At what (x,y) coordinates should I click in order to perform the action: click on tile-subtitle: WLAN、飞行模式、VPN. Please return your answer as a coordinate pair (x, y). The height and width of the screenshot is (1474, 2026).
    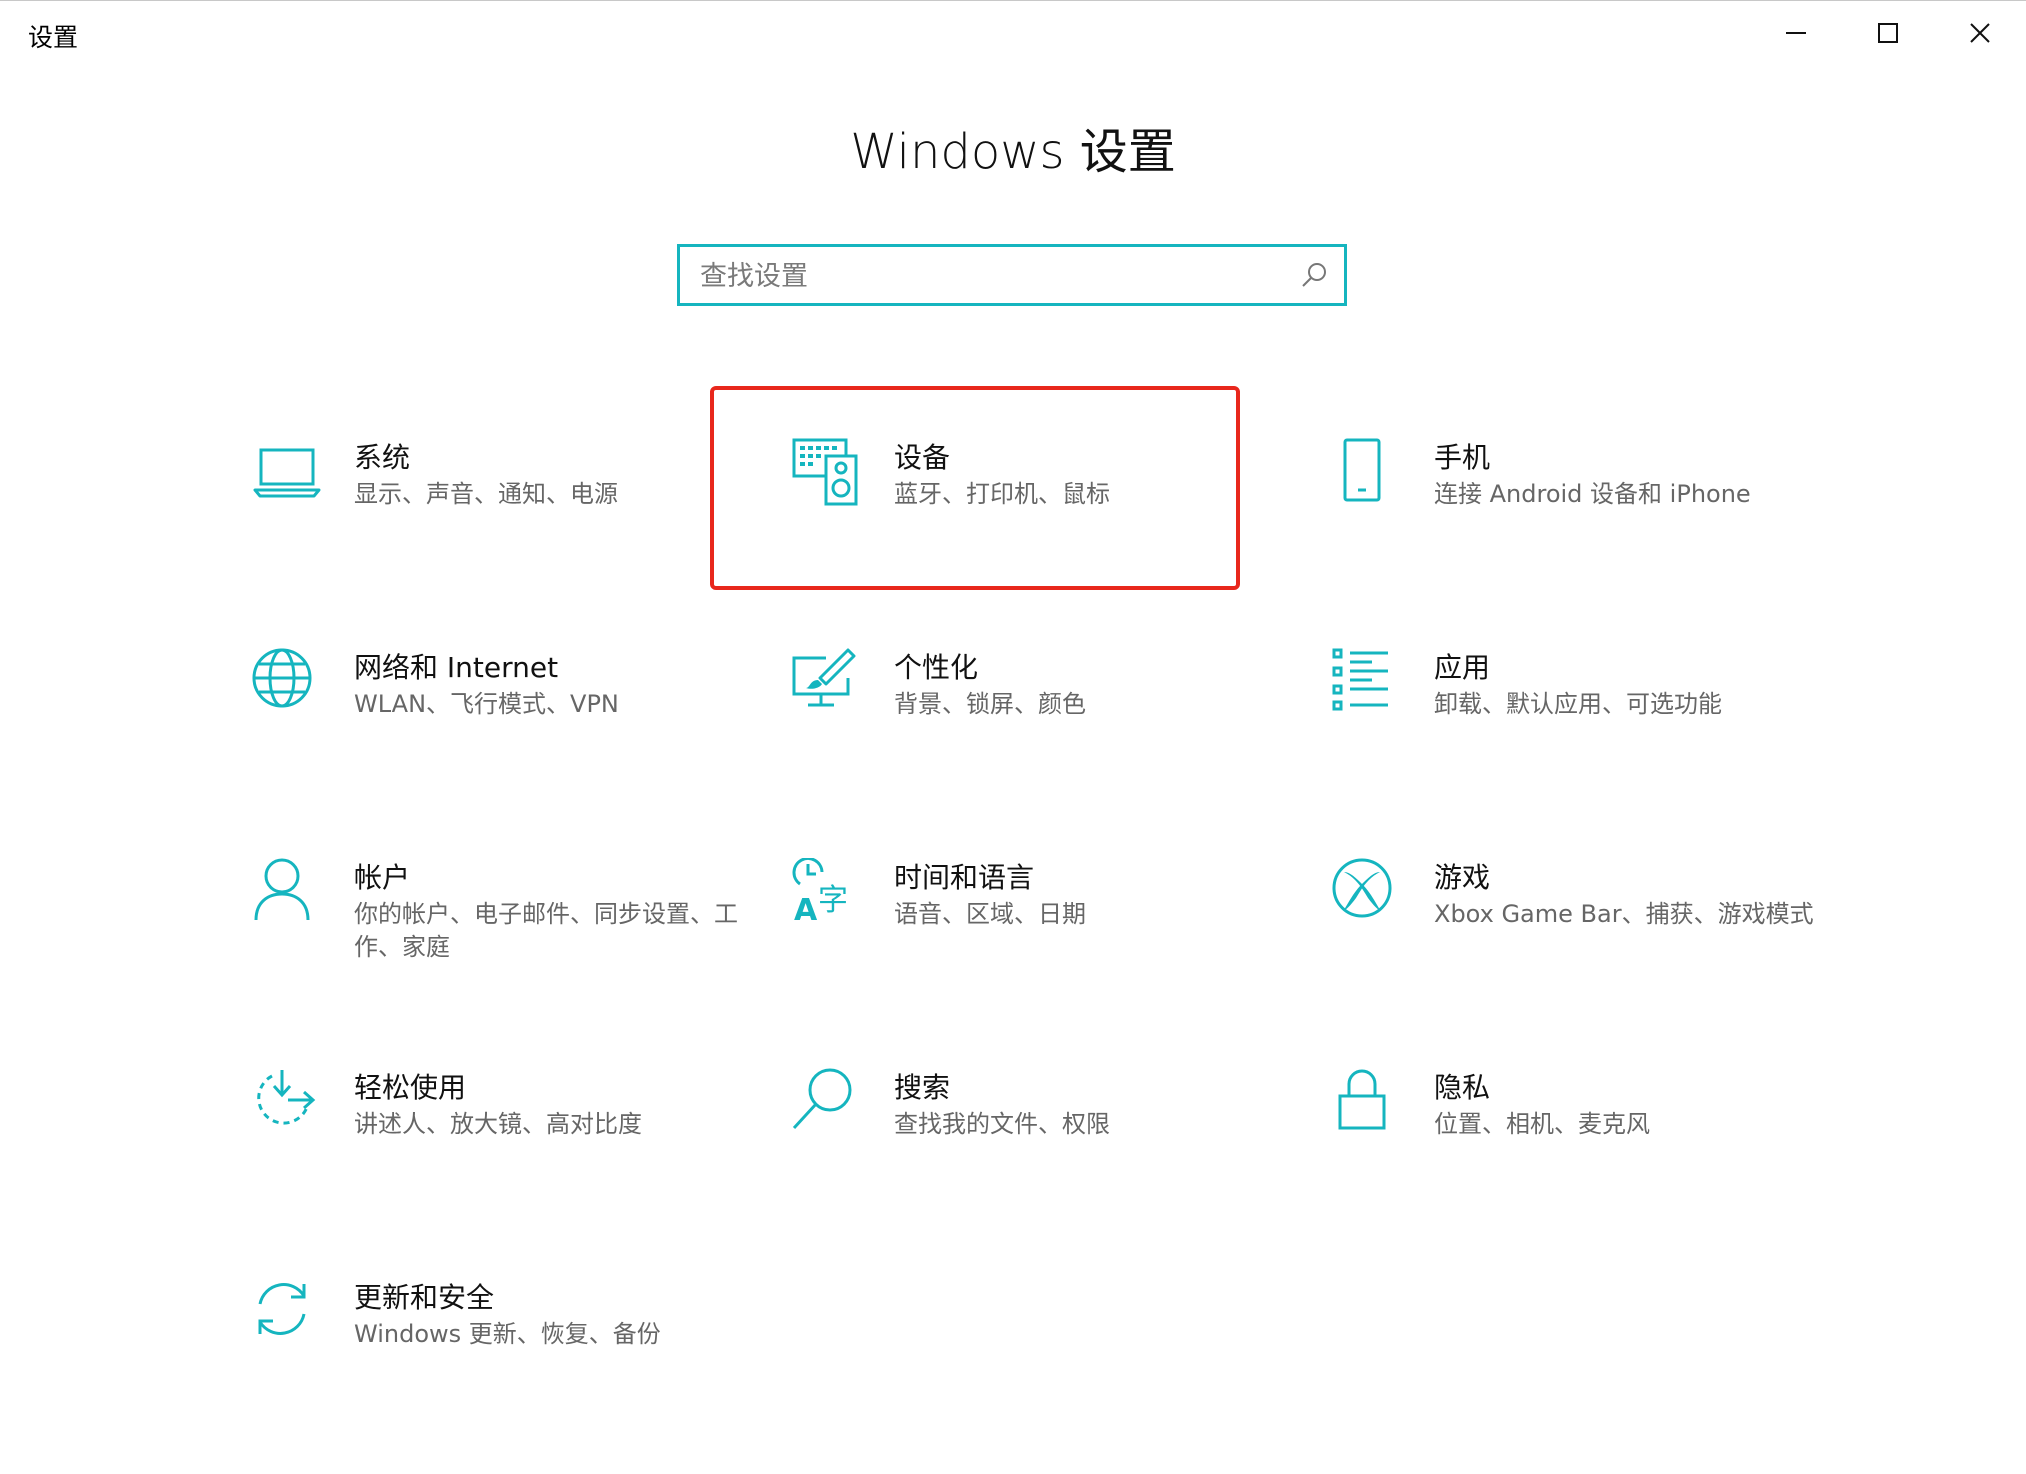
    Looking at the image, I should click on (486, 704).